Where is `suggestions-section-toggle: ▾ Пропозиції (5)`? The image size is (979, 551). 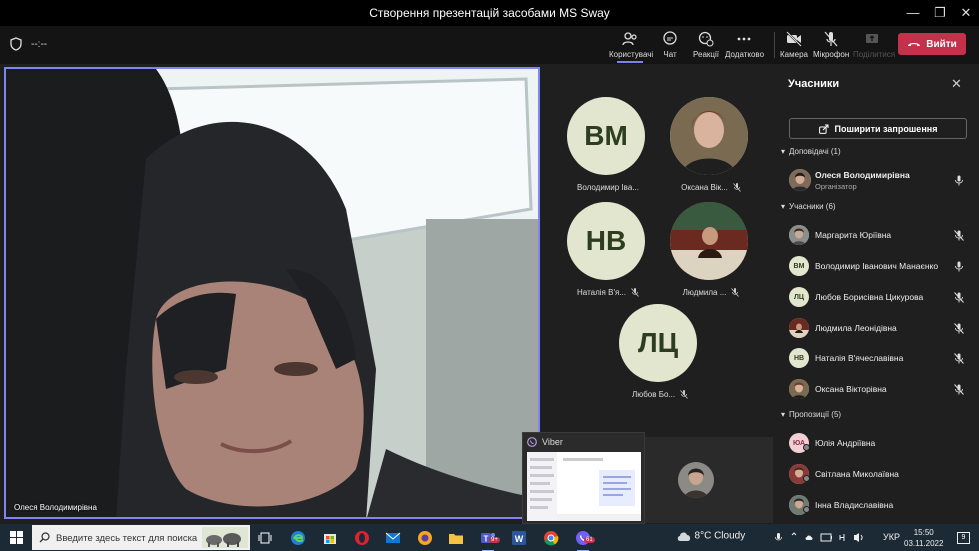
suggestions-section-toggle: ▾ Пропозиції (5) is located at coordinates (811, 414).